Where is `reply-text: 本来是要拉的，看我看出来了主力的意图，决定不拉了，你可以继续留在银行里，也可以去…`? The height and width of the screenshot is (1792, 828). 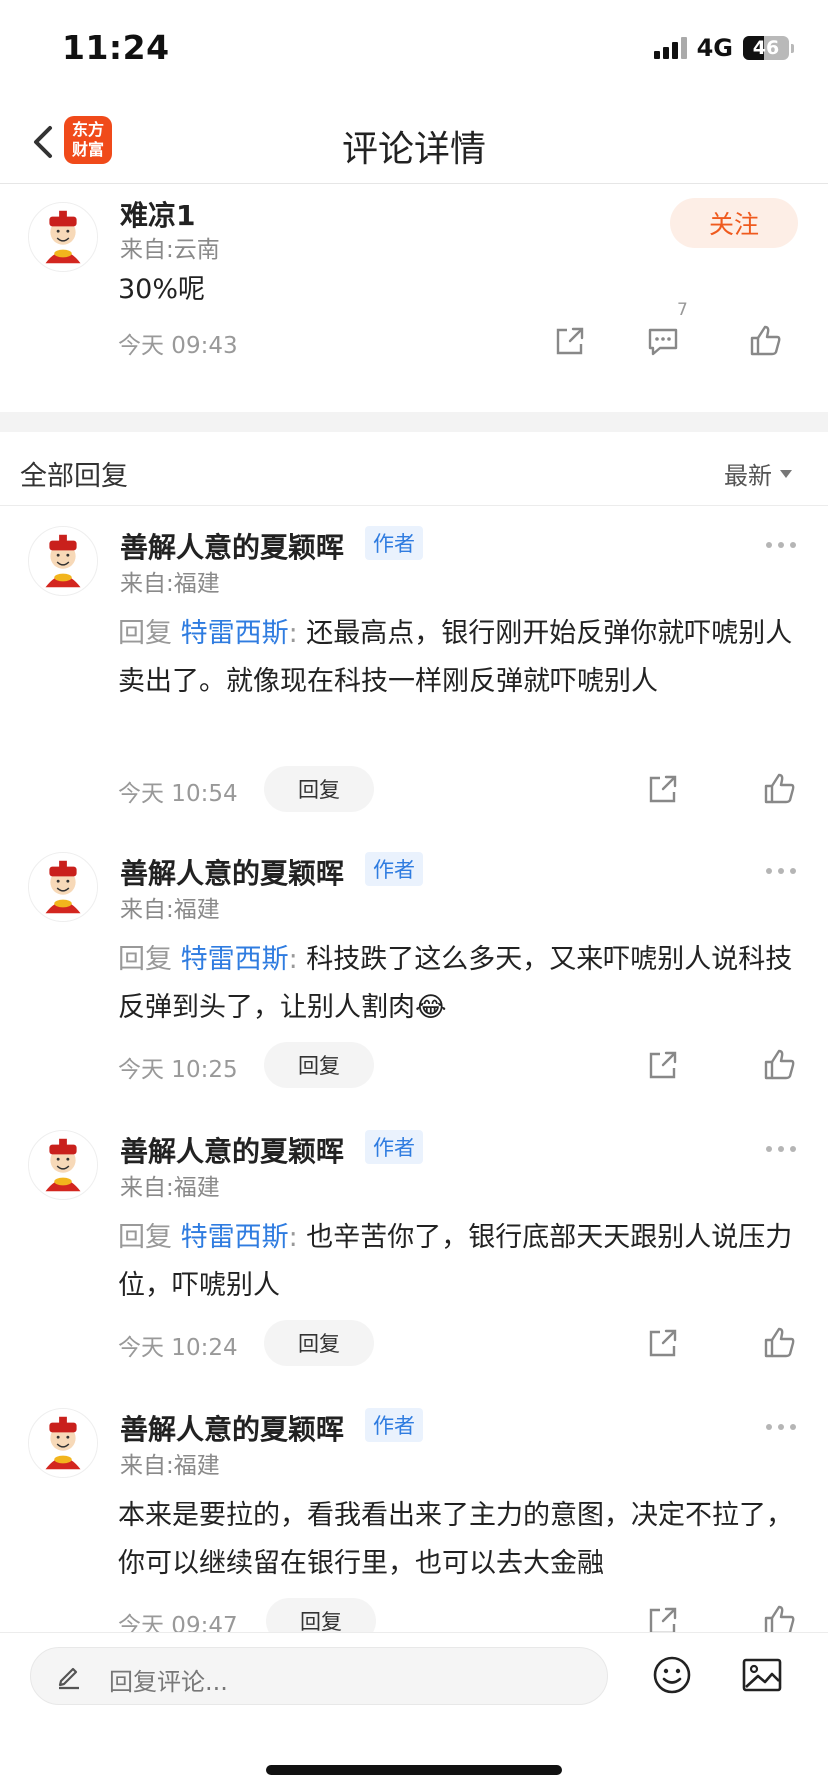 reply-text: 本来是要拉的，看我看出来了主力的意图，决定不拉了，你可以继续留在银行里，也可以去… is located at coordinates (455, 1539).